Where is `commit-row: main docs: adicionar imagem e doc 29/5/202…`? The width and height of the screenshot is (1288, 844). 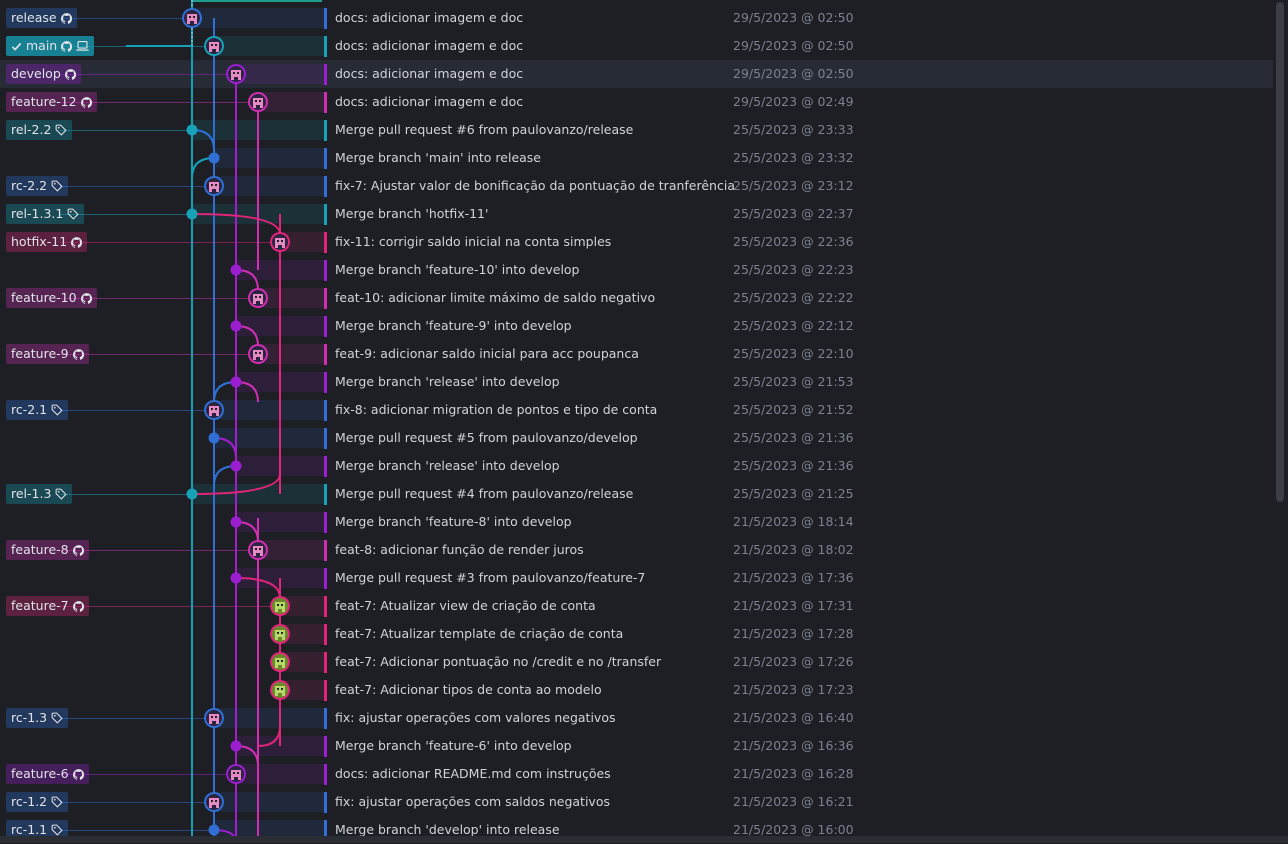 commit-row: main docs: adicionar imagem e doc 29/5/202… is located at coordinates (636, 46).